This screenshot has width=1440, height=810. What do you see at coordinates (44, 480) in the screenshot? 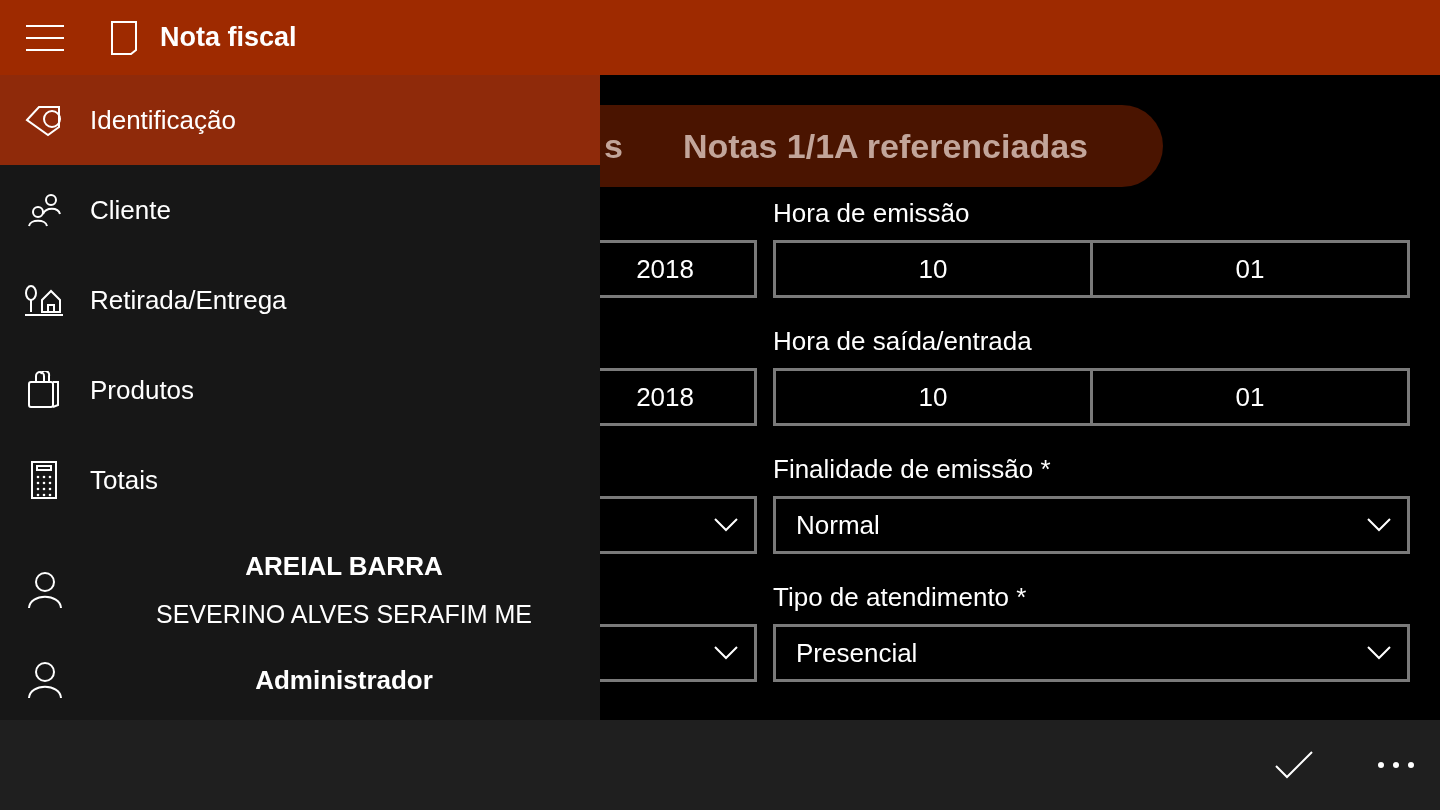
I see `calculator-icon` at bounding box center [44, 480].